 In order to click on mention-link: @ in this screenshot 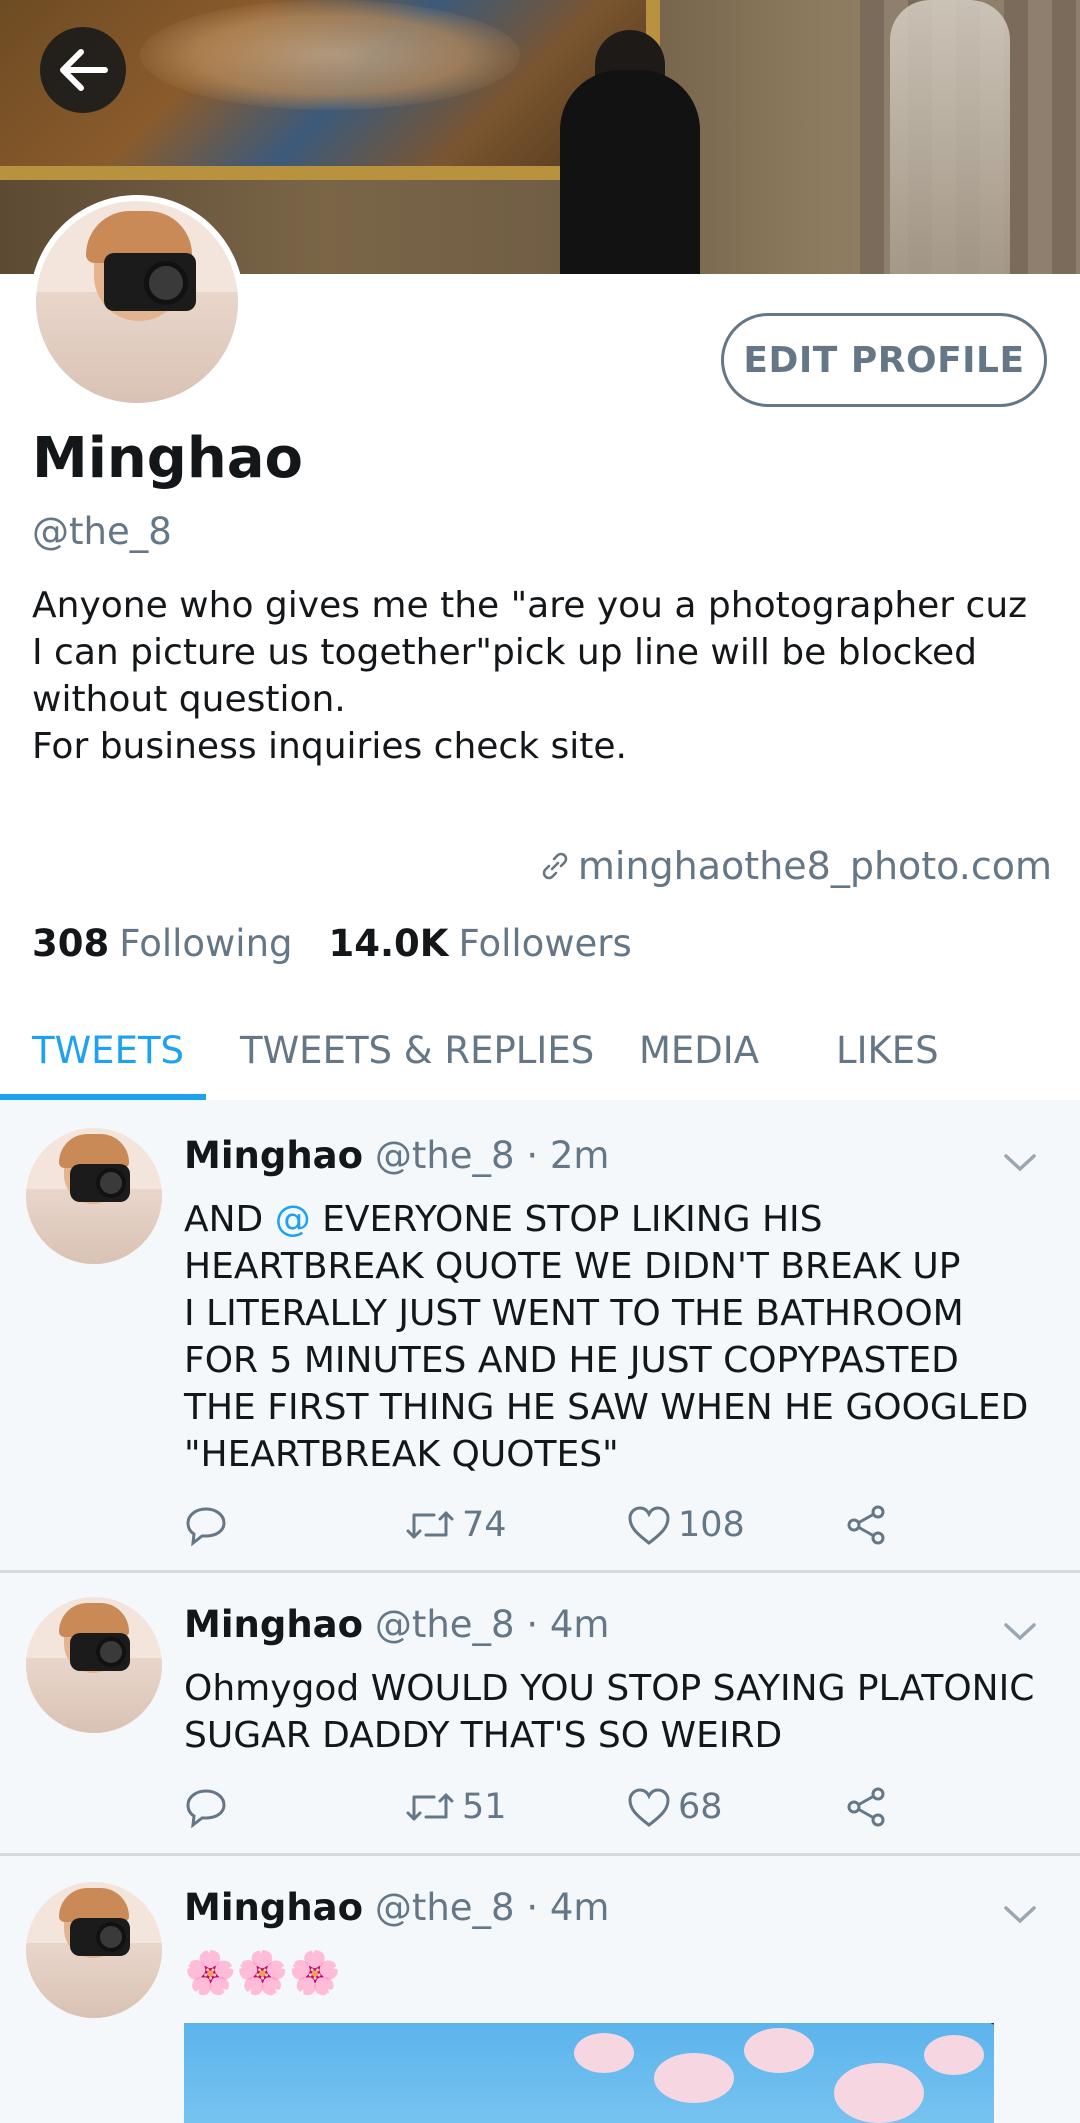, I will do `click(293, 1219)`.